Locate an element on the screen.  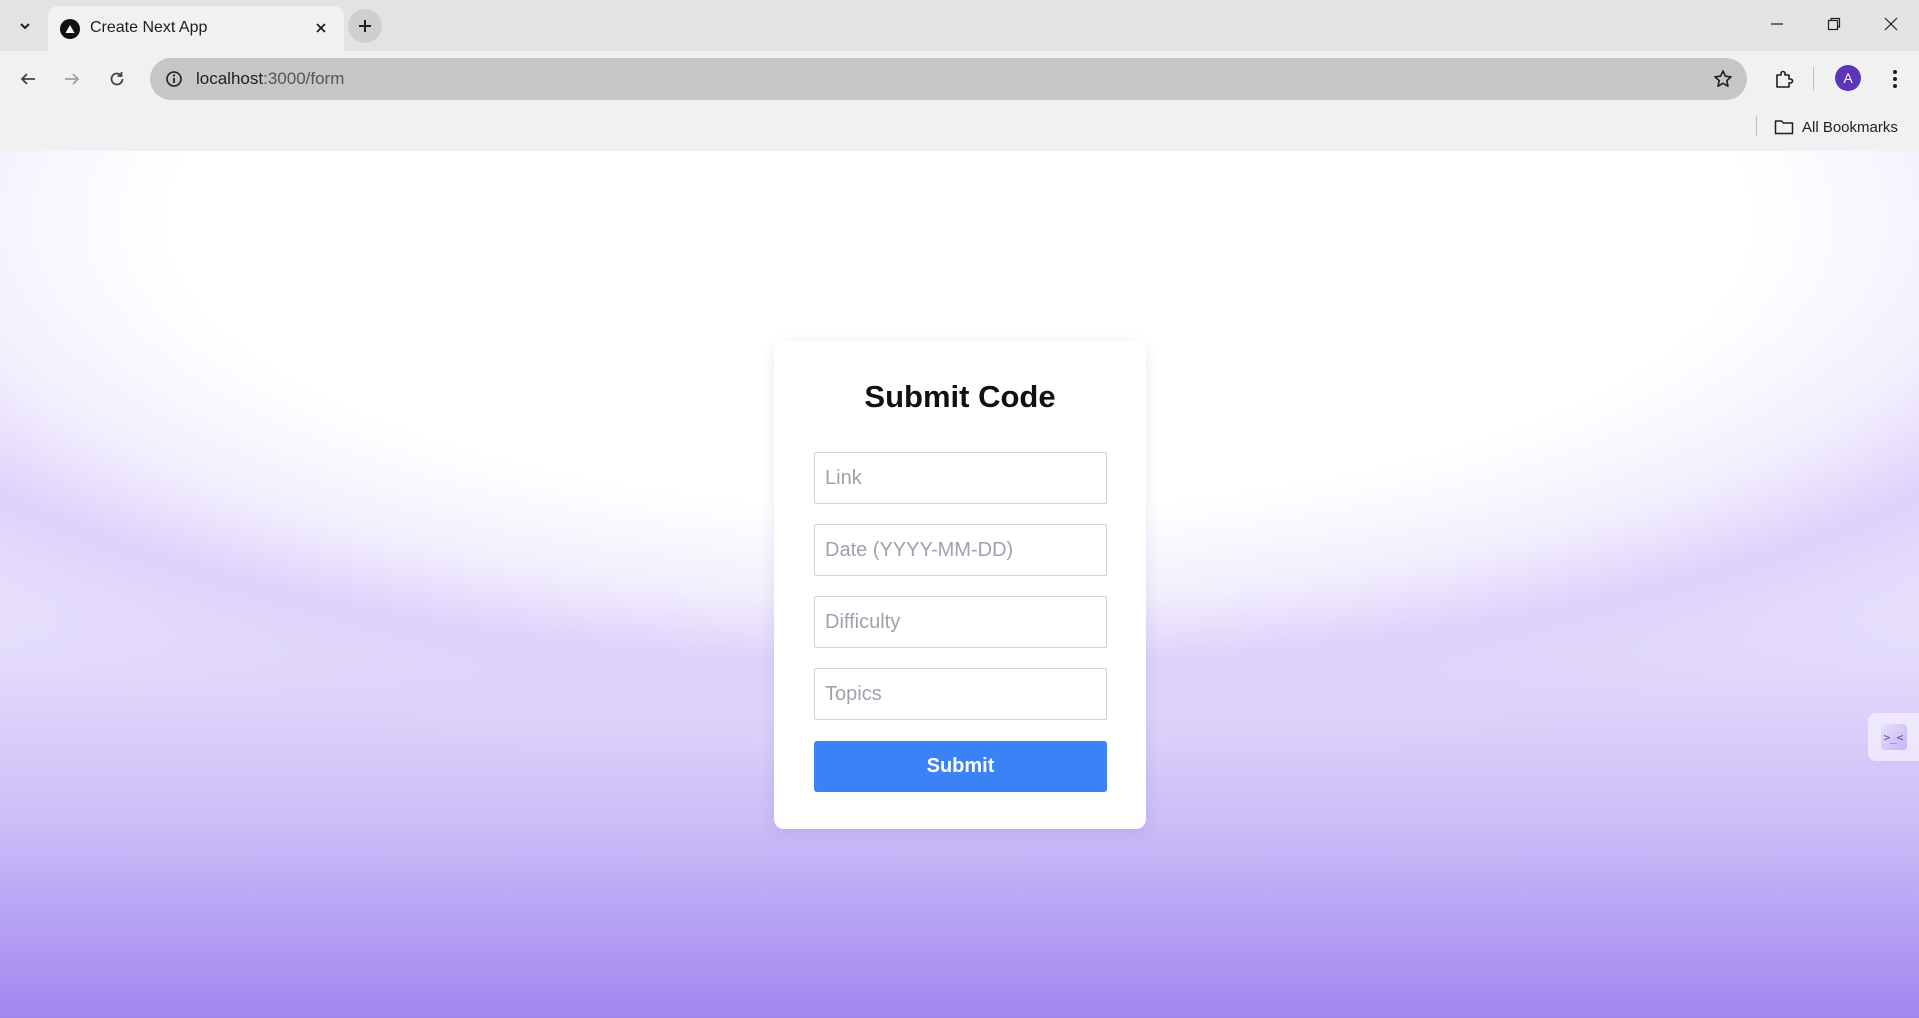
profile-avatar: A is located at coordinates (1848, 78).